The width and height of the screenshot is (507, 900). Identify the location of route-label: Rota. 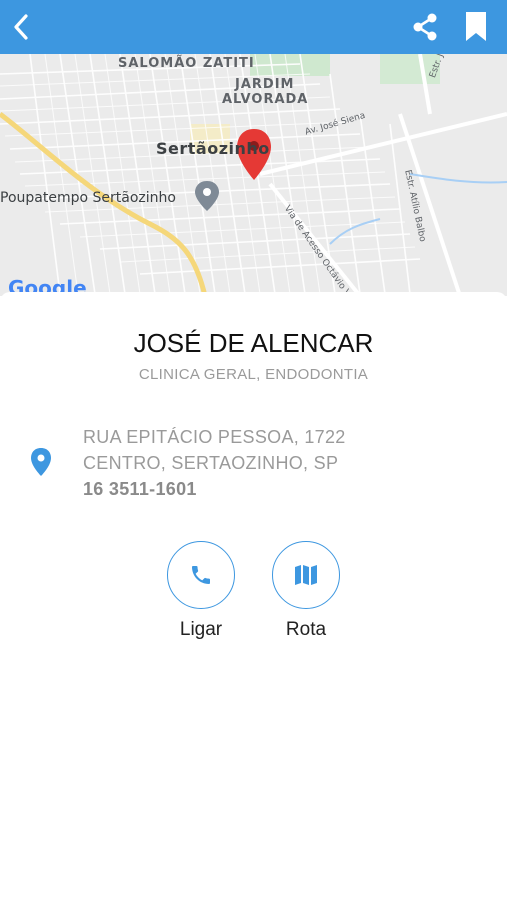
(306, 630).